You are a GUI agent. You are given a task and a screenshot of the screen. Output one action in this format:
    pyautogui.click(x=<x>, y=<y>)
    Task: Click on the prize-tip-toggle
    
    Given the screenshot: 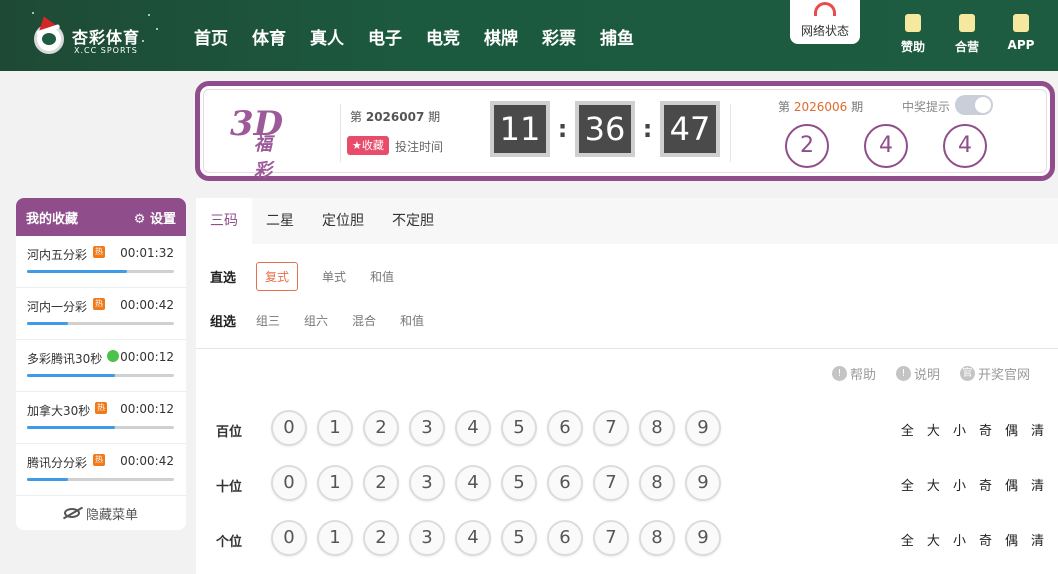 What is the action you would take?
    pyautogui.click(x=974, y=105)
    